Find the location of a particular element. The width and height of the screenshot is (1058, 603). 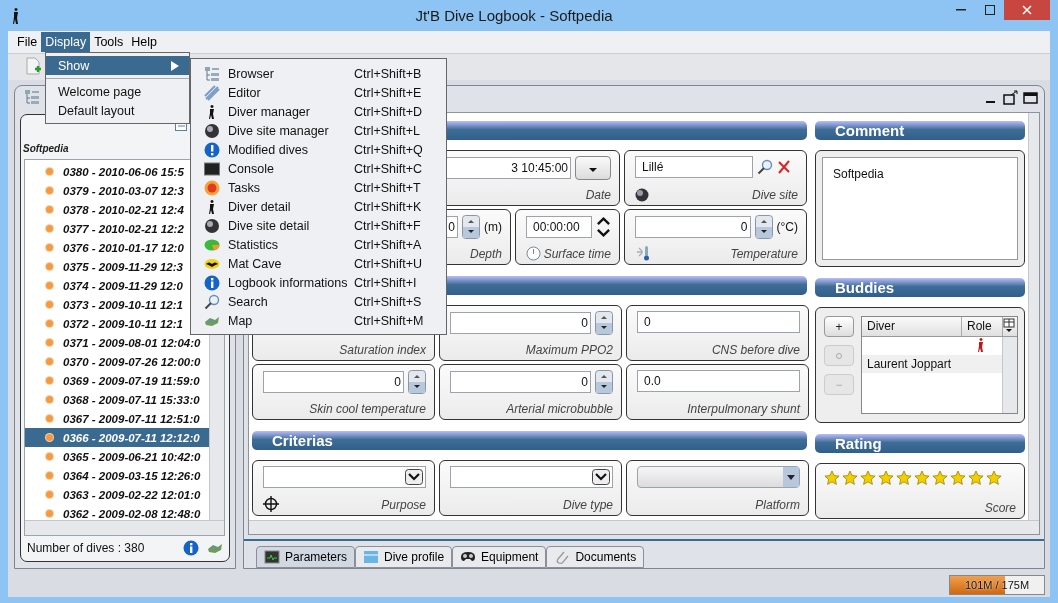

field-label: CNS before dive is located at coordinates (755, 350).